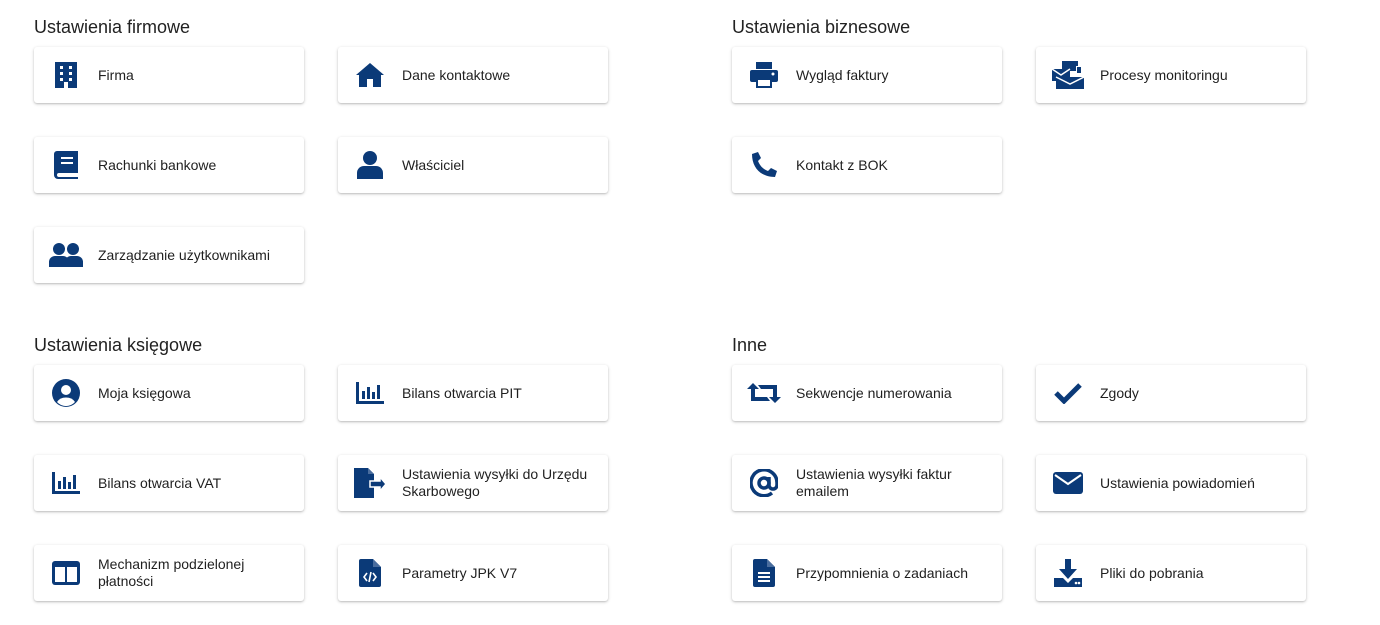  I want to click on card-label: Moja księgowa, so click(144, 392).